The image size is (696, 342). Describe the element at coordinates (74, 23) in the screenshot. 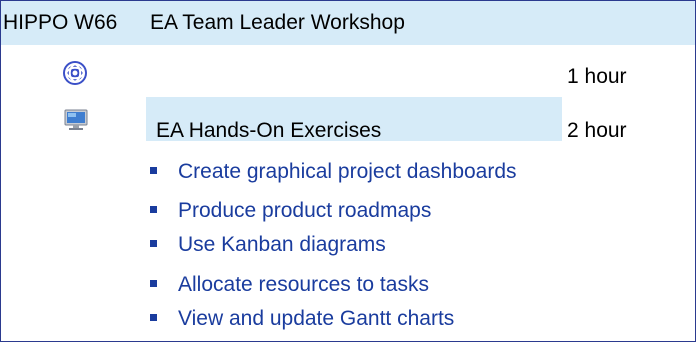

I see `course-code: HIPPO W66` at that location.